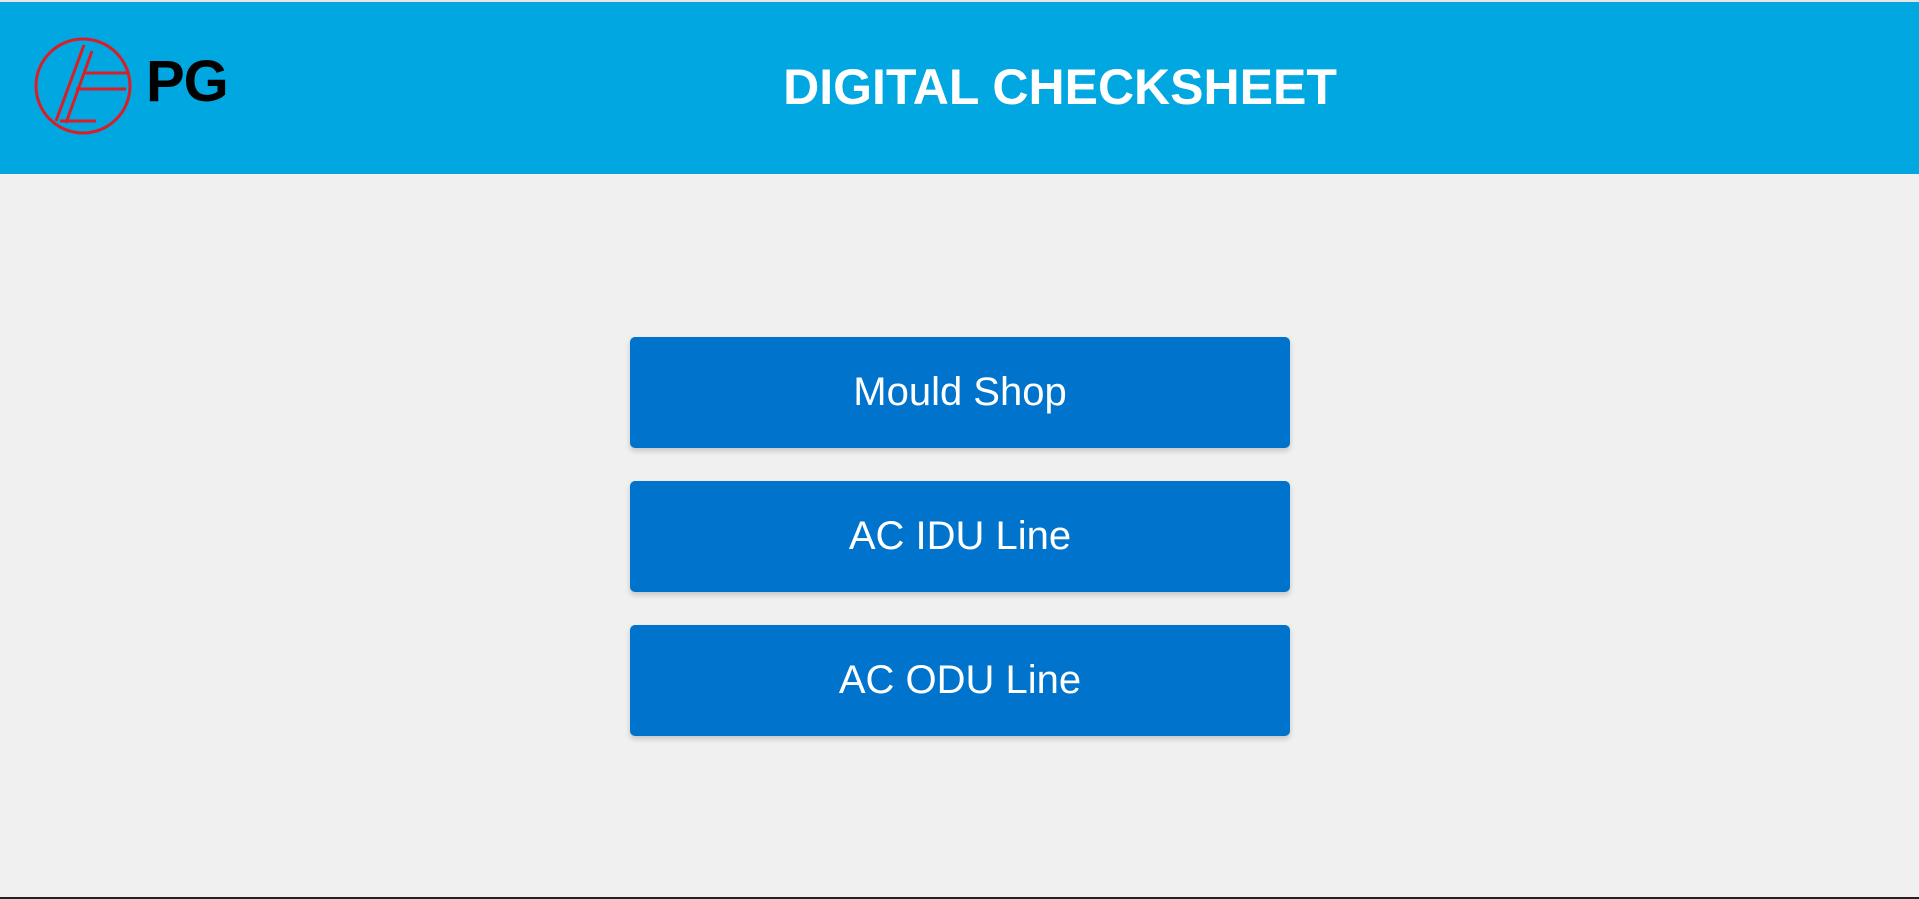 The height and width of the screenshot is (899, 1919). Describe the element at coordinates (960, 680) in the screenshot. I see `ac-odu-line-button: AC ODU Line` at that location.